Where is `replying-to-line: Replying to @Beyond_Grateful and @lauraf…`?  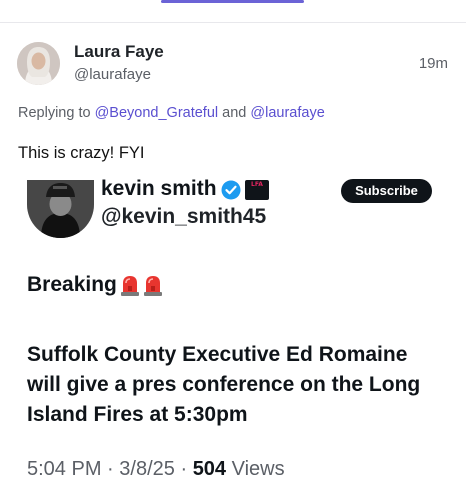 replying-to-line: Replying to @Beyond_Grateful and @lauraf… is located at coordinates (171, 113).